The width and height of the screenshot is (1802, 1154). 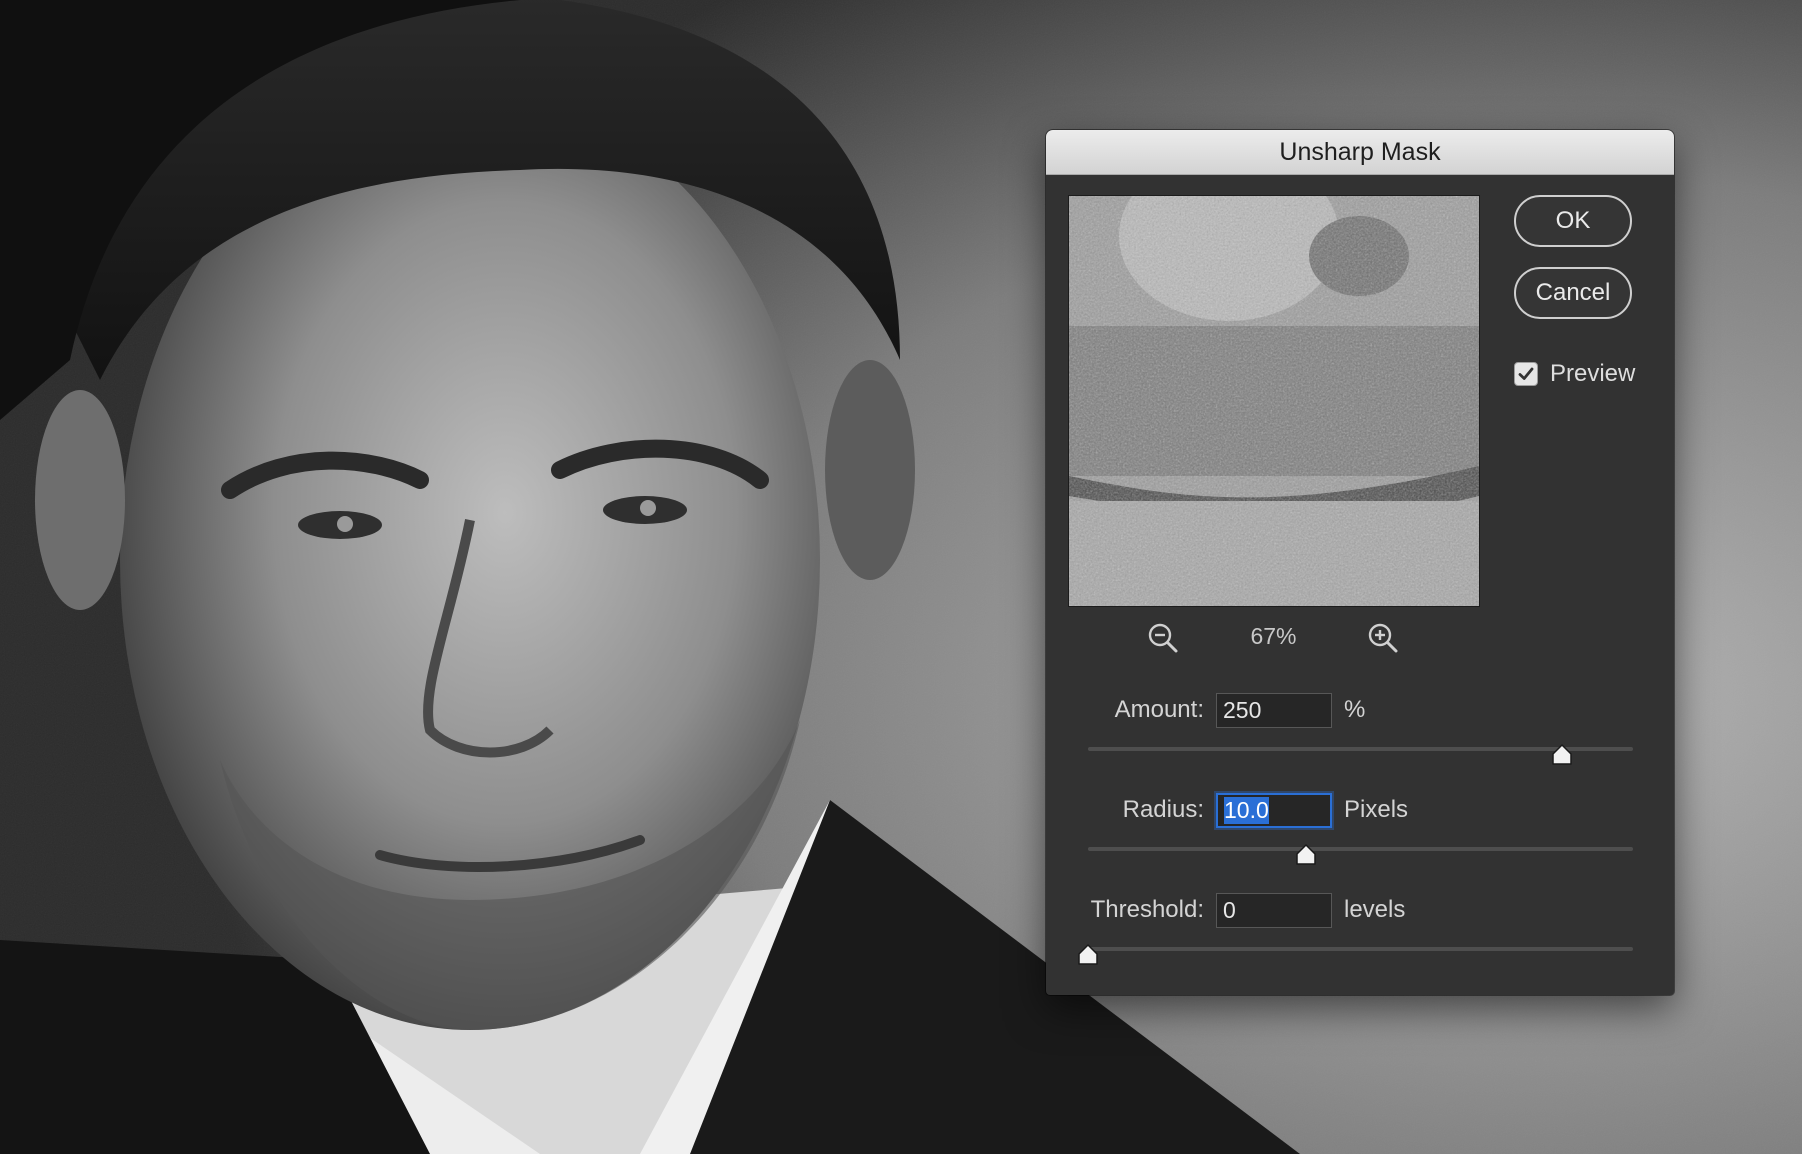 What do you see at coordinates (1562, 755) in the screenshot?
I see `amount-slider-thumb` at bounding box center [1562, 755].